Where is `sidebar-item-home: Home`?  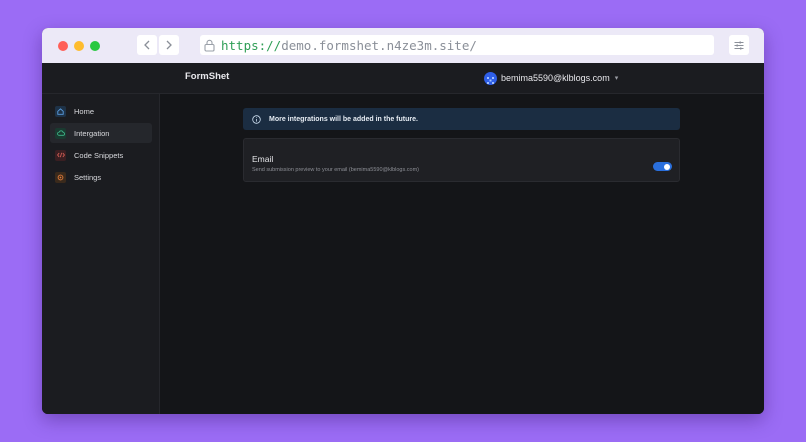
sidebar-item-home: Home is located at coordinates (101, 111).